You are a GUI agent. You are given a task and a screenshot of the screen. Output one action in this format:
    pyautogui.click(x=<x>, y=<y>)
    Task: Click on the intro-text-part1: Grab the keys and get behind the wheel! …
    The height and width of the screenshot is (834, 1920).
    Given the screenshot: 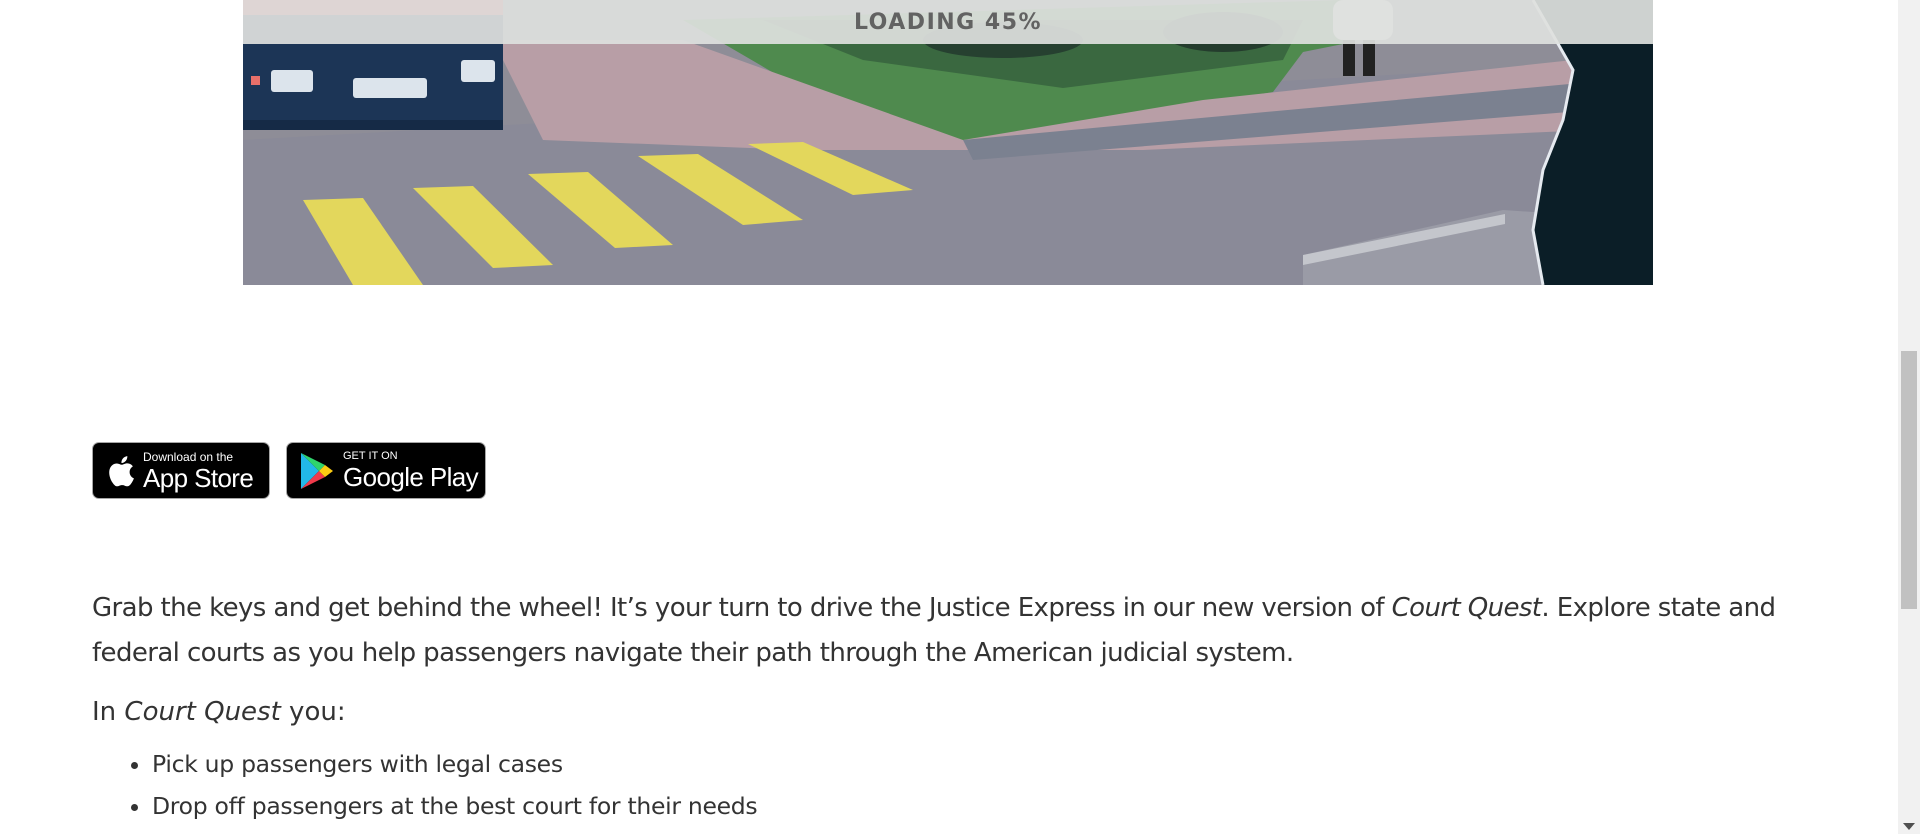 What is the action you would take?
    pyautogui.click(x=742, y=608)
    